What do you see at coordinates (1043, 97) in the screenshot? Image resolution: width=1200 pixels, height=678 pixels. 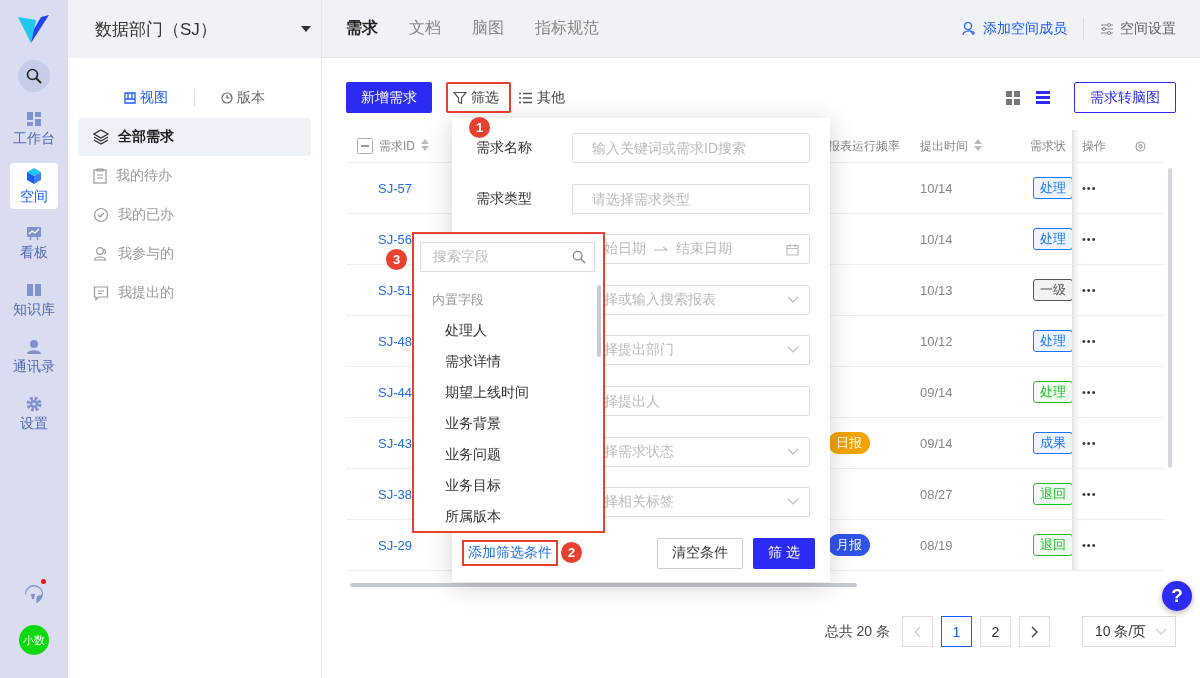 I see `list-view-icon` at bounding box center [1043, 97].